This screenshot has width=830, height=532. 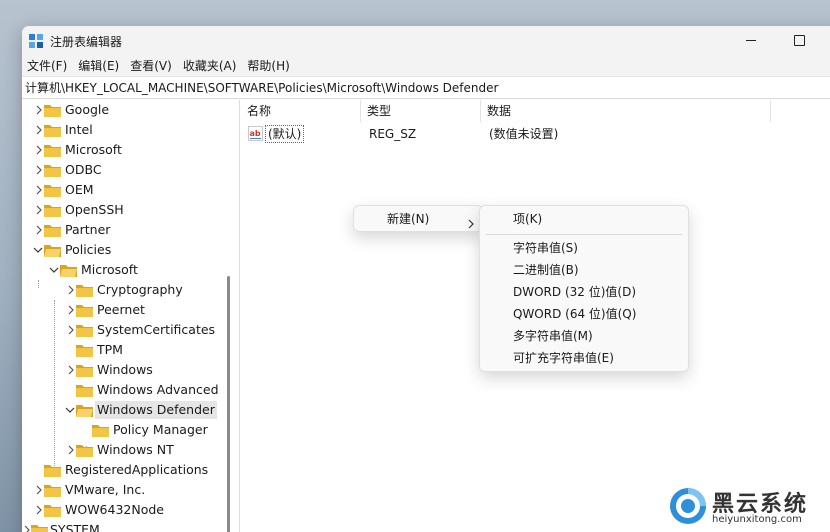 I want to click on submenu-item-string-value: 字符串值(S), so click(x=584, y=248).